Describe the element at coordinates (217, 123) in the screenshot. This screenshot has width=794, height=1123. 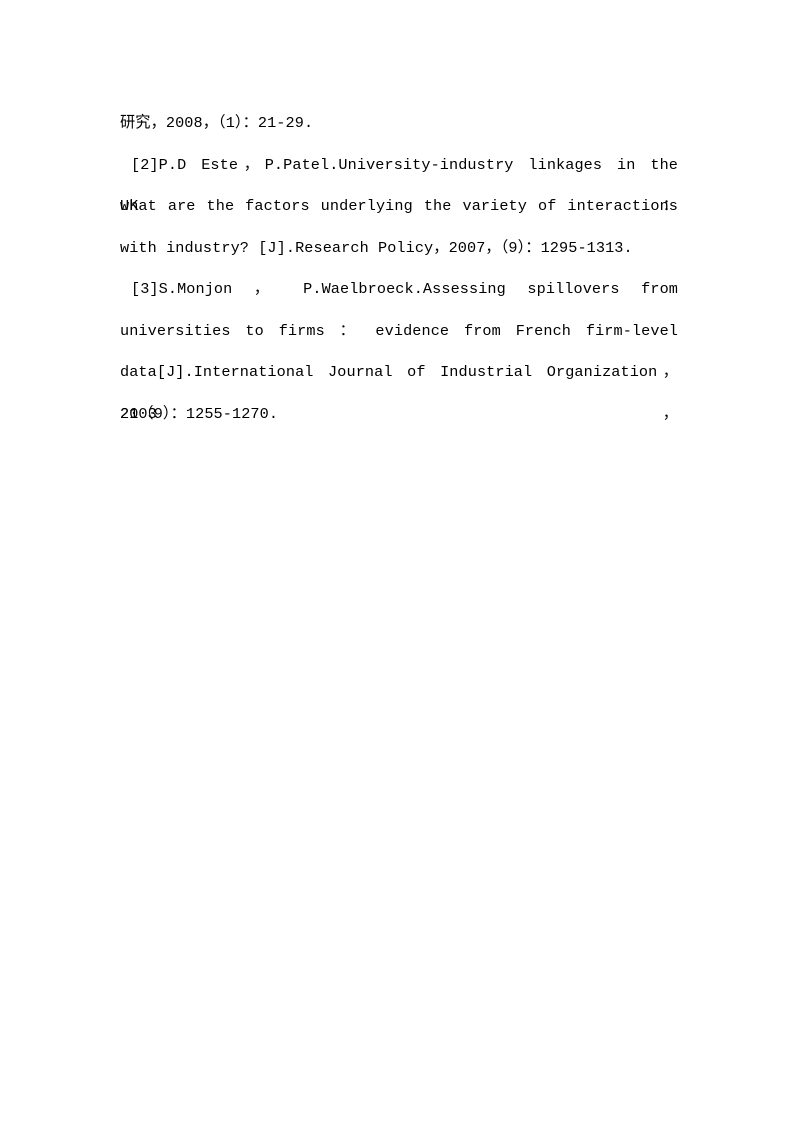
I see `reference-line: 研究，2008，（1）：21-29.` at that location.